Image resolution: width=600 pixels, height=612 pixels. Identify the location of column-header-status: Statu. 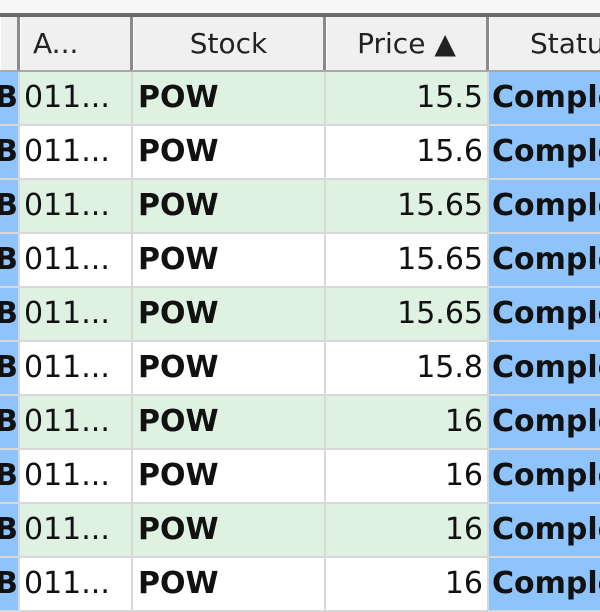
(544, 43).